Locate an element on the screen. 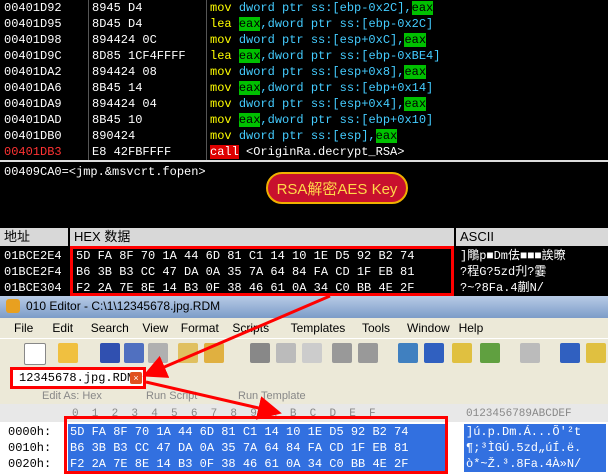 This screenshot has width=608, height=474. annotation-arrows is located at coordinates (236, 357).